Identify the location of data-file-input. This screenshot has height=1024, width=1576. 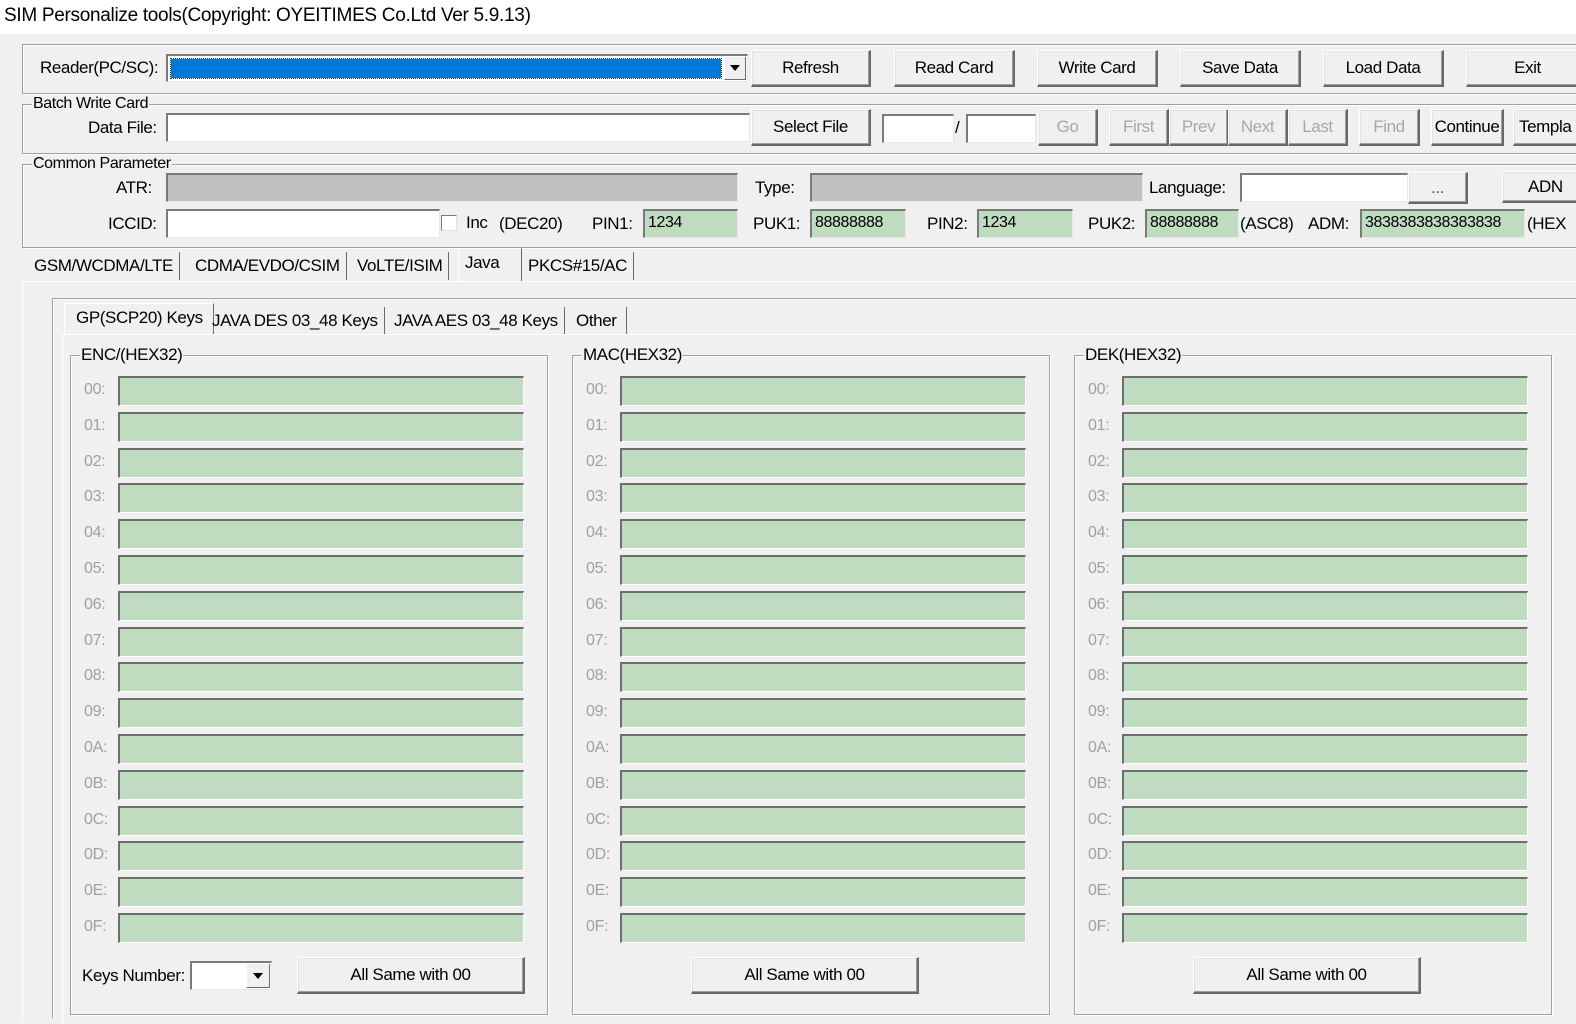
(458, 127).